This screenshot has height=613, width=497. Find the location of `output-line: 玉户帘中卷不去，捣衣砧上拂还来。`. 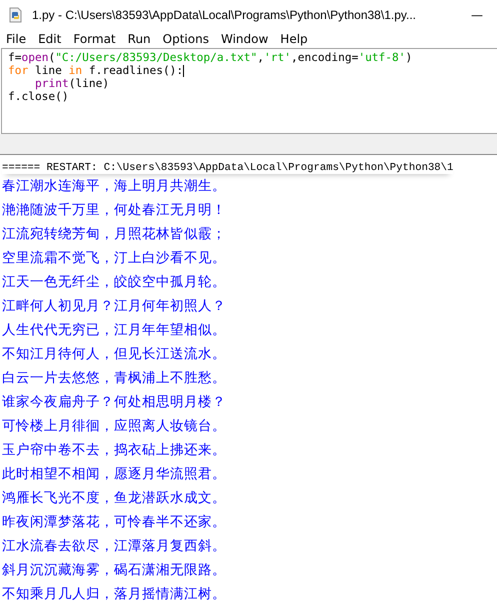

output-line: 玉户帘中卷不去，捣衣砧上拂还来。 is located at coordinates (114, 450).